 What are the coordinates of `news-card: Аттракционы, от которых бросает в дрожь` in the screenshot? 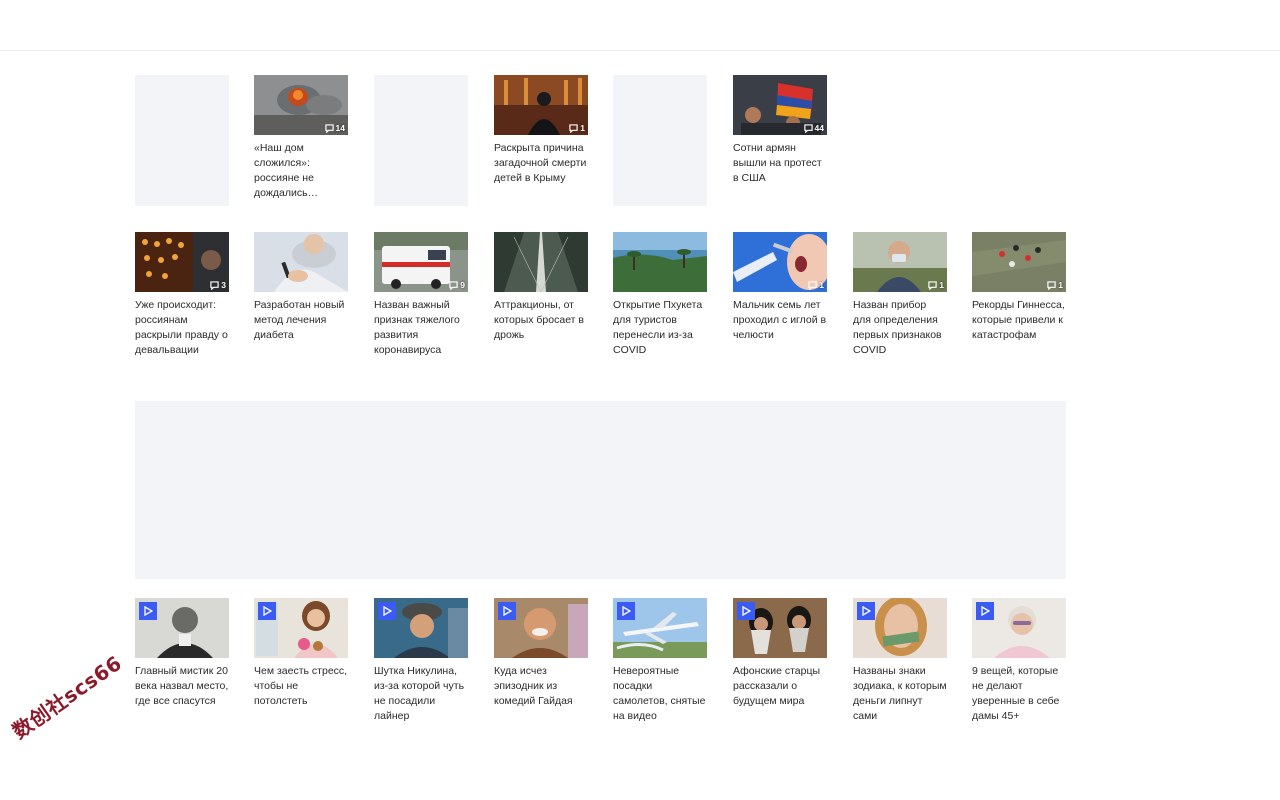 It's located at (541, 287).